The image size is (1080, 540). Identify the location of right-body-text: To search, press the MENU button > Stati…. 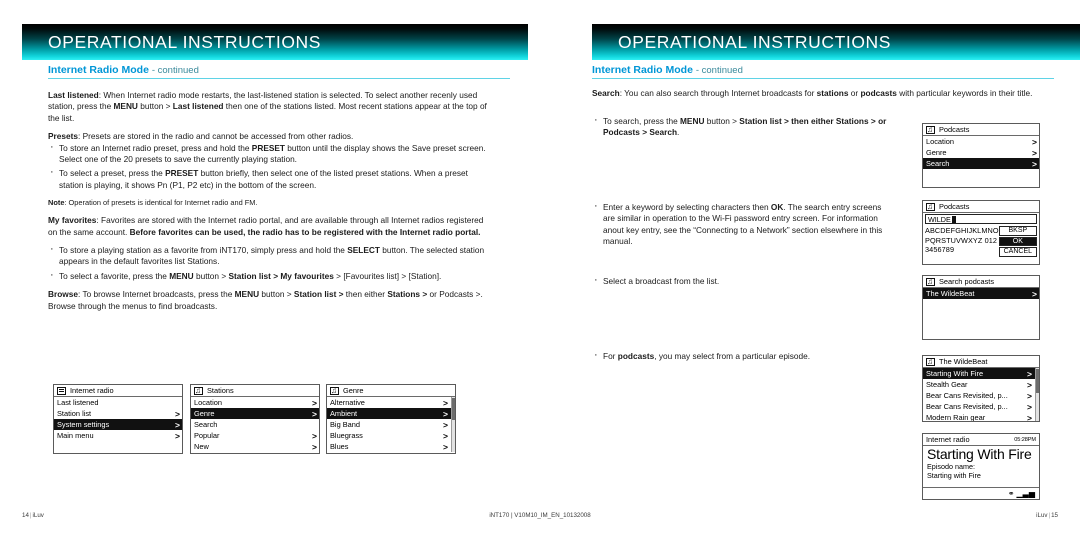
(742, 242).